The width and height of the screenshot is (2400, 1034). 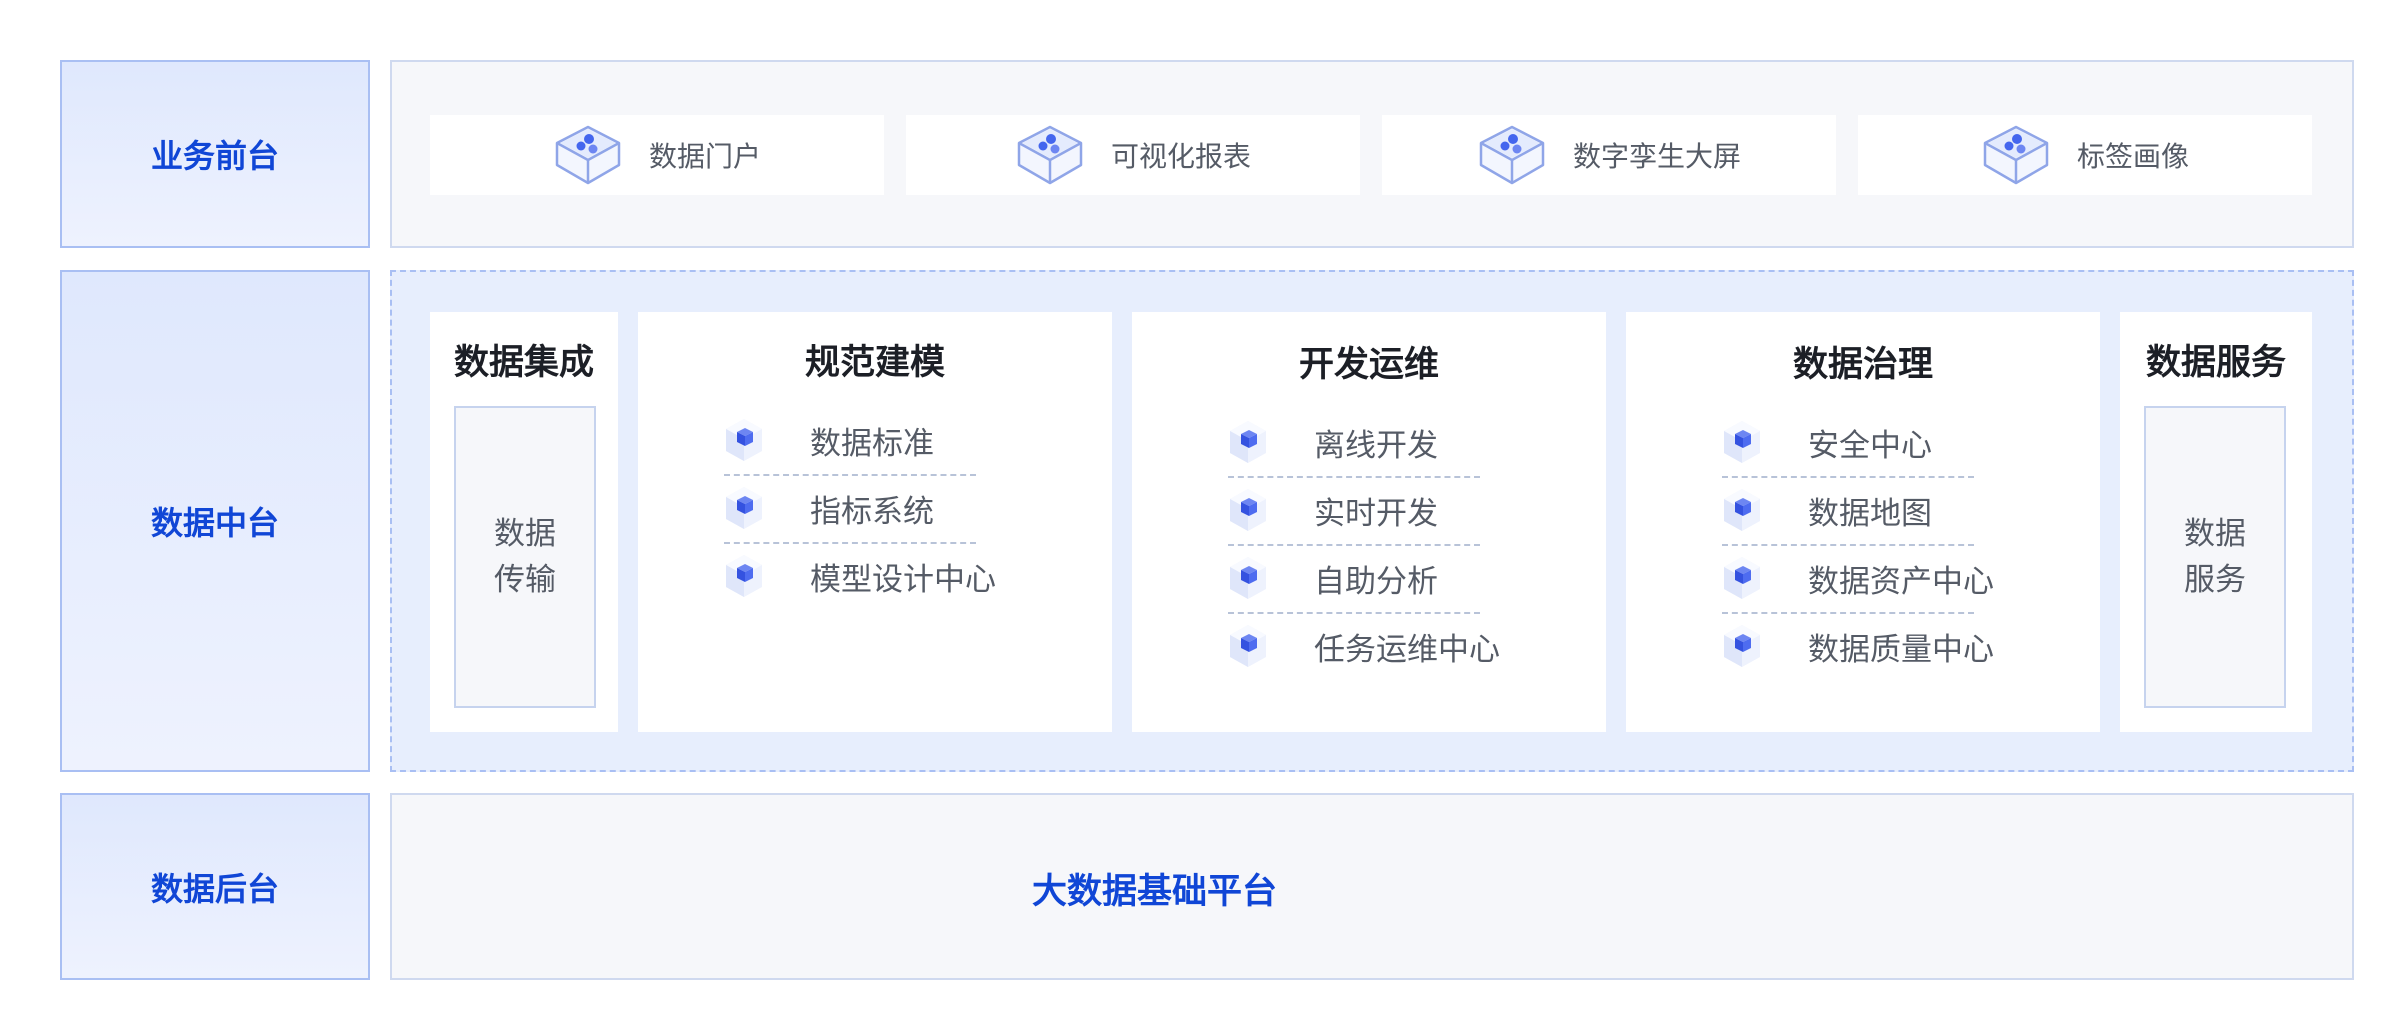 I want to click on list-item: 数据质量中心, so click(x=1858, y=646).